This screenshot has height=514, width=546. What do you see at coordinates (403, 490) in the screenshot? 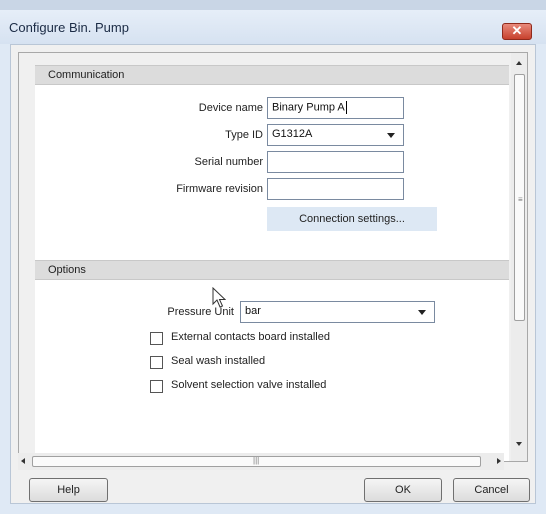
I see `ok-button: OK` at bounding box center [403, 490].